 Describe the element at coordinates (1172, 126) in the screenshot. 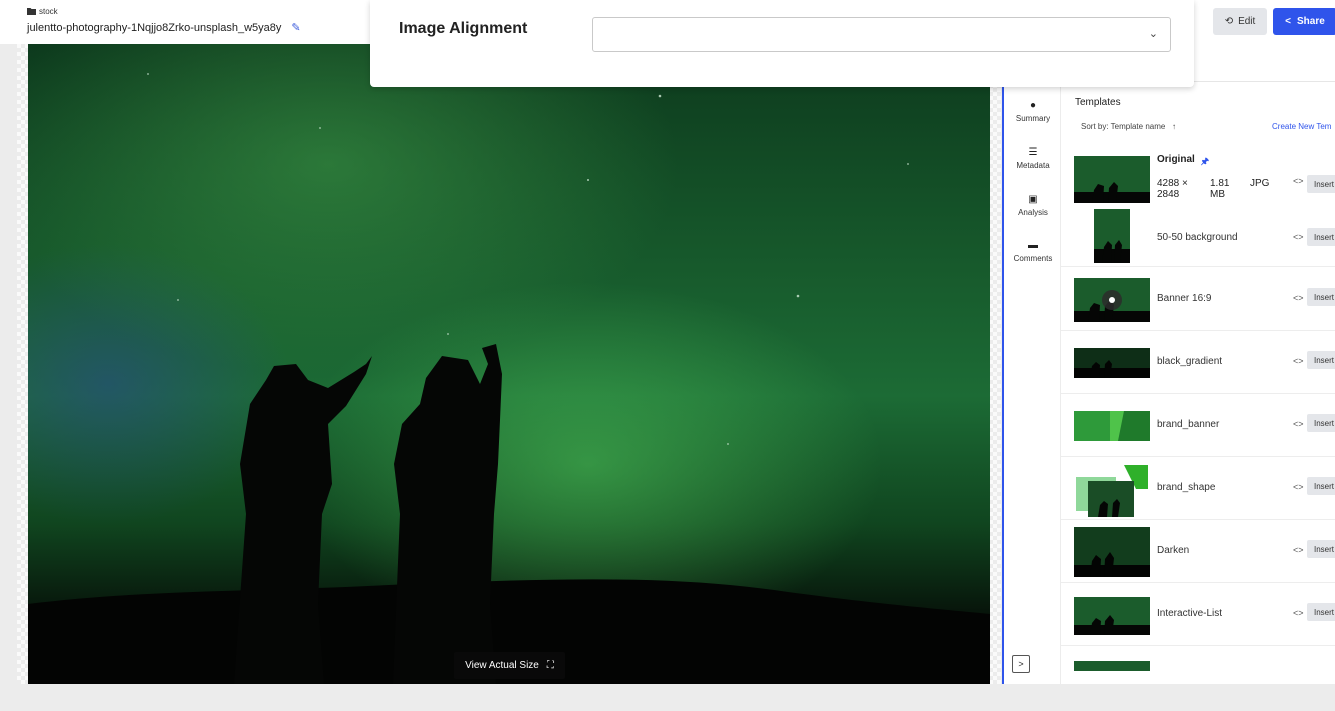

I see `sort-ascending-icon: ↑` at that location.